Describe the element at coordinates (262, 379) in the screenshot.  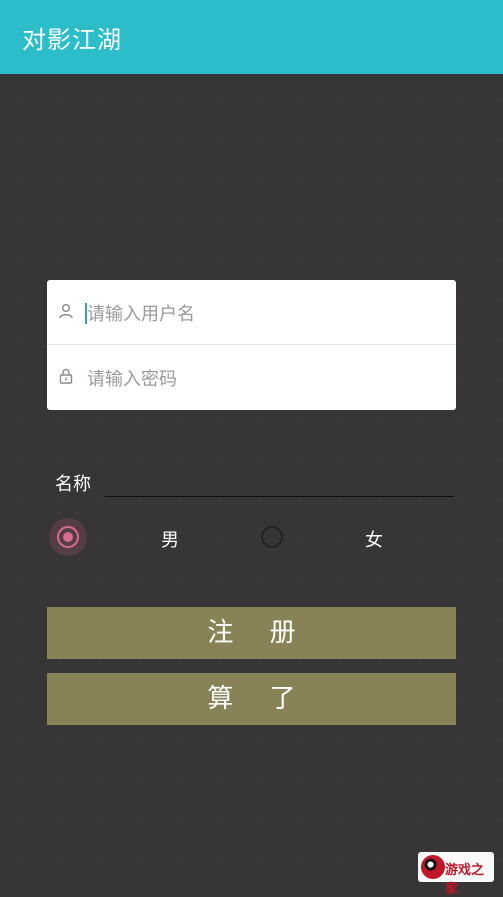
I see `password-input` at that location.